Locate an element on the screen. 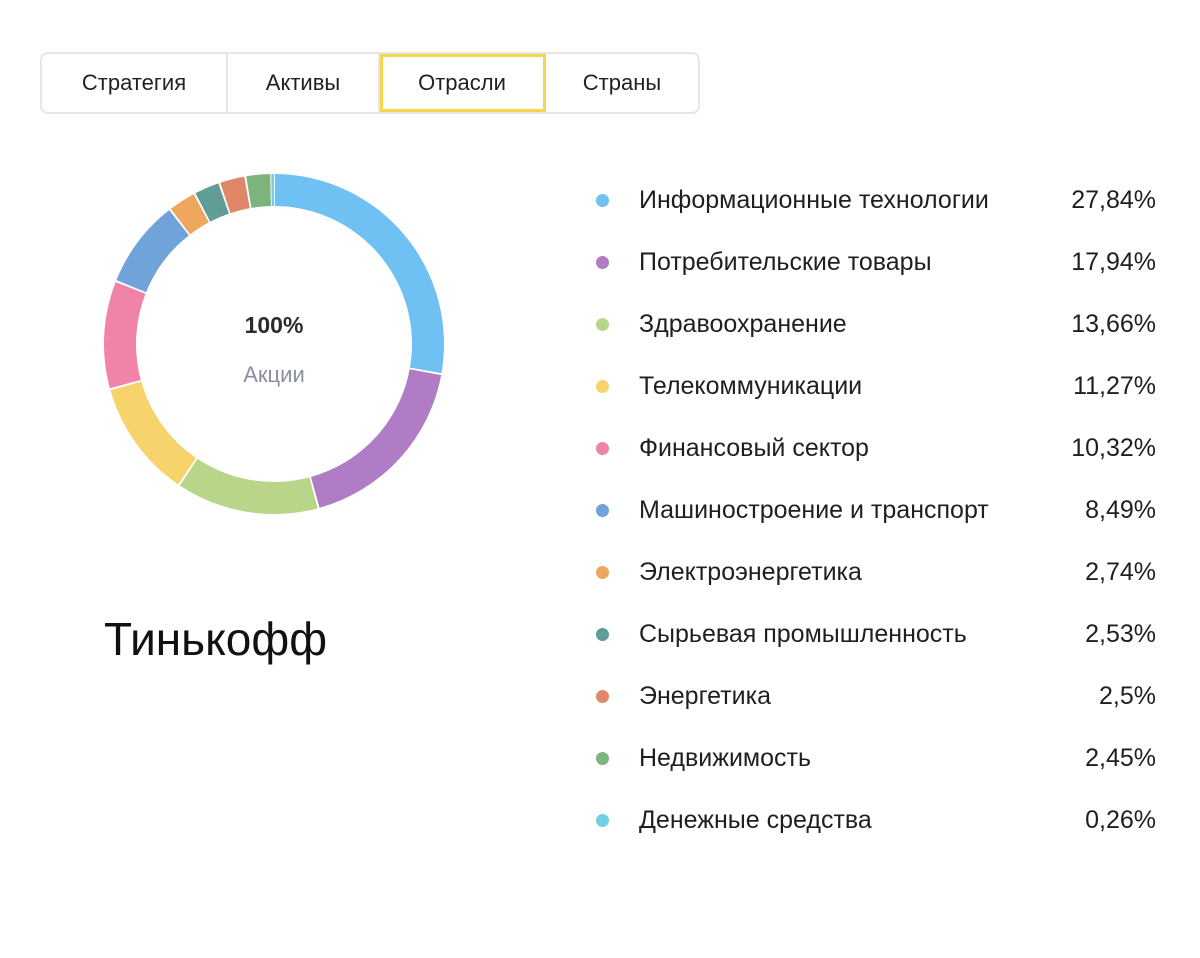 This screenshot has height=958, width=1200. legend-value: 27,84% is located at coordinates (1113, 200).